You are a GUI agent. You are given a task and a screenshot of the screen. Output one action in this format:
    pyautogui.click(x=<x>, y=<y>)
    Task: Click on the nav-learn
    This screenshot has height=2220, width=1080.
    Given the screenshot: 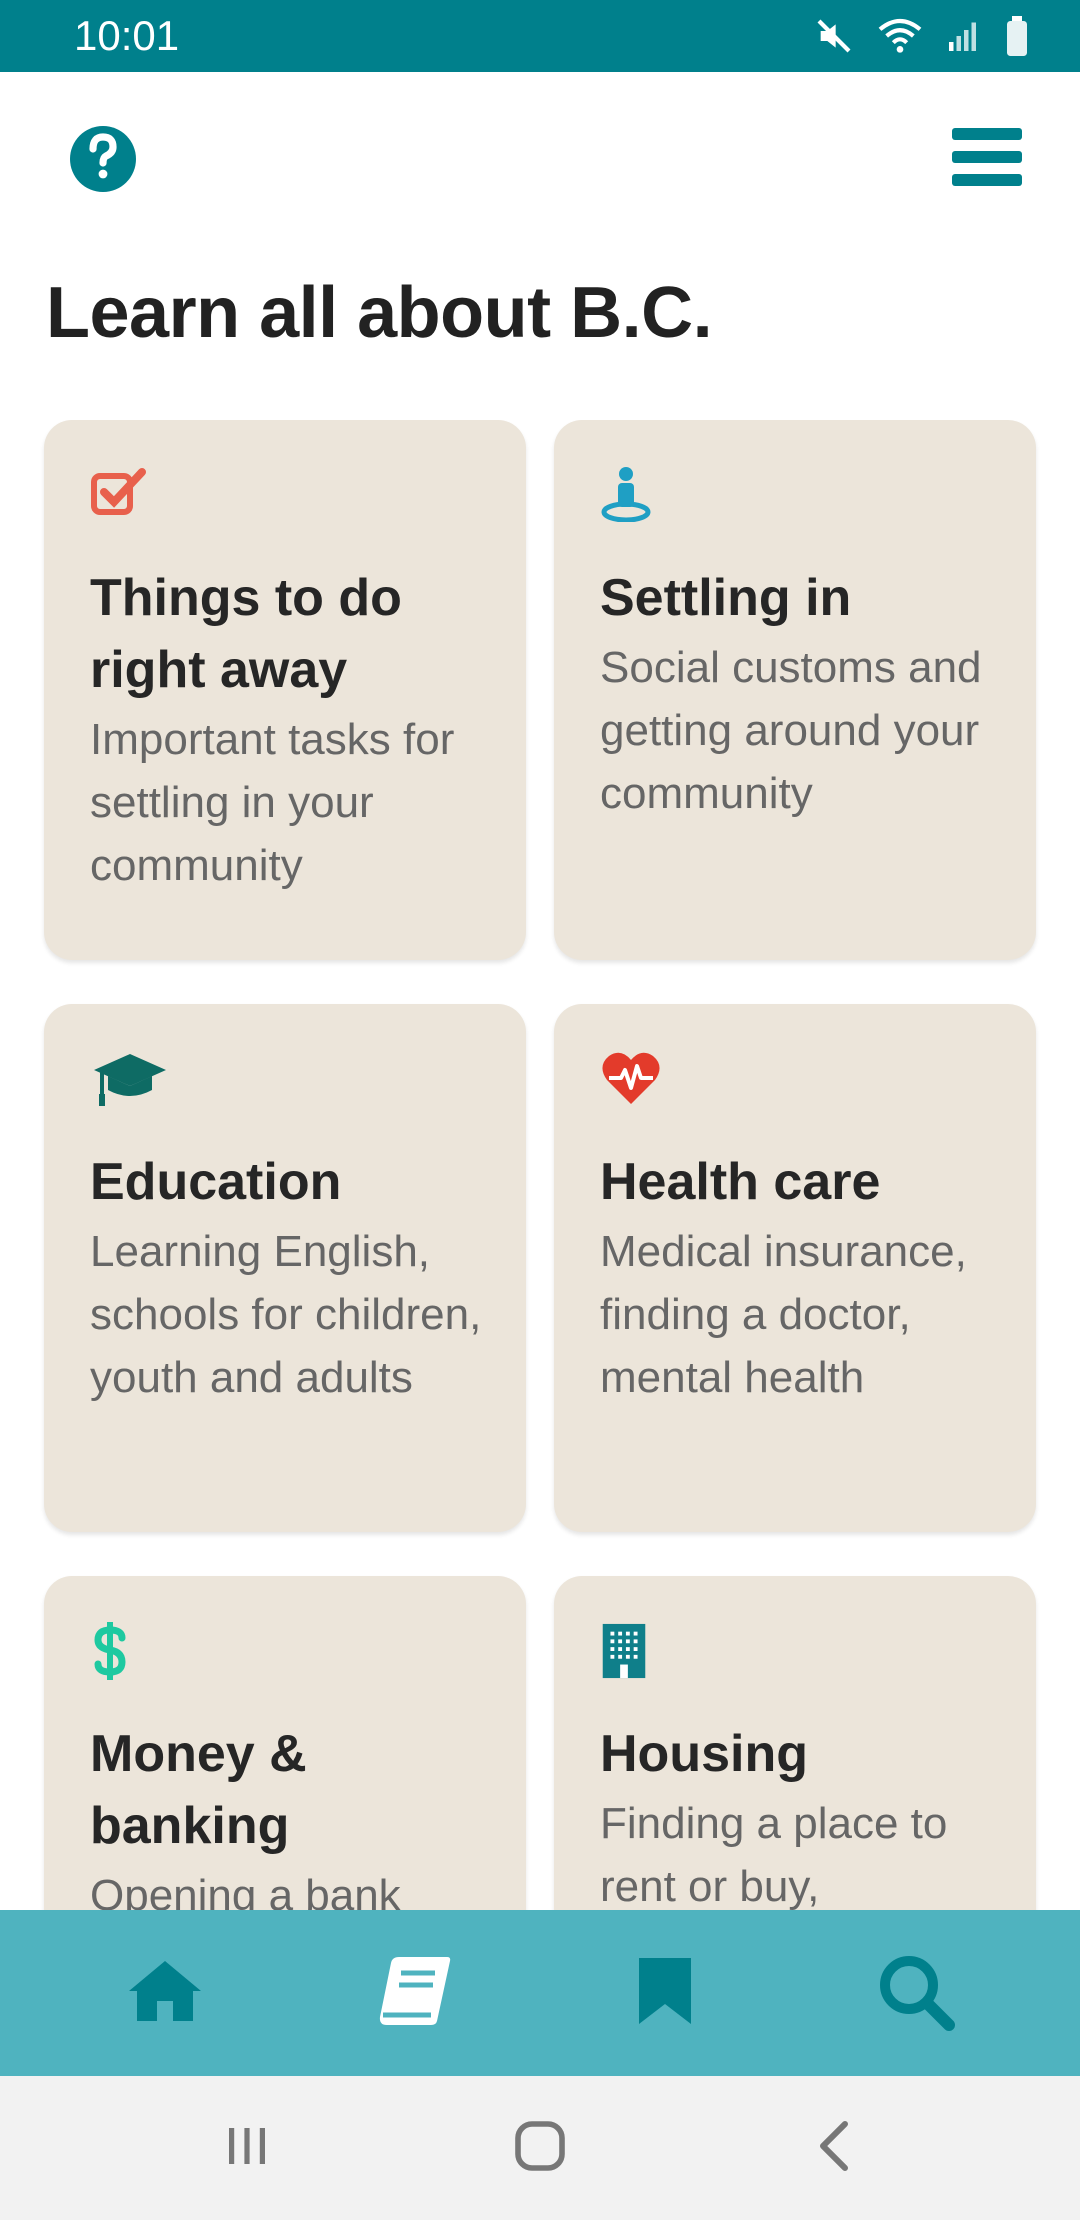 What is the action you would take?
    pyautogui.click(x=415, y=1993)
    